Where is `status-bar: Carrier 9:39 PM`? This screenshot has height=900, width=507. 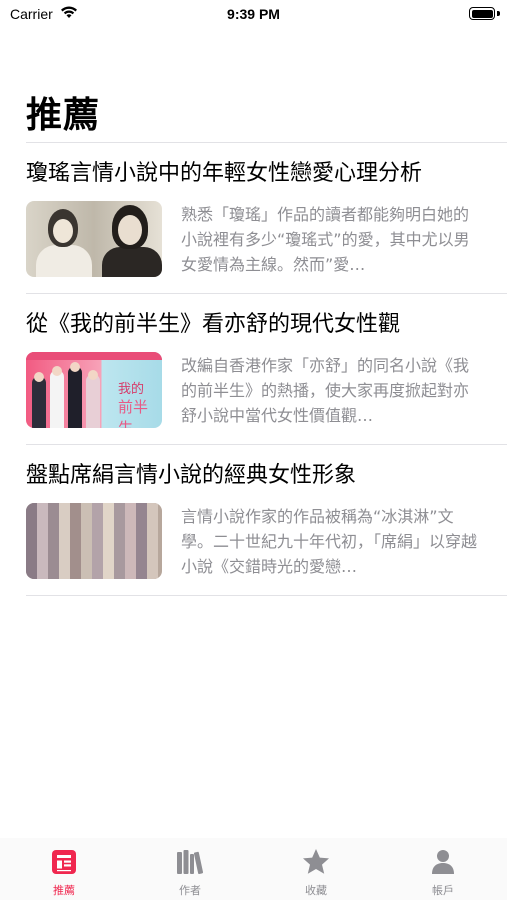 status-bar: Carrier 9:39 PM is located at coordinates (253, 15).